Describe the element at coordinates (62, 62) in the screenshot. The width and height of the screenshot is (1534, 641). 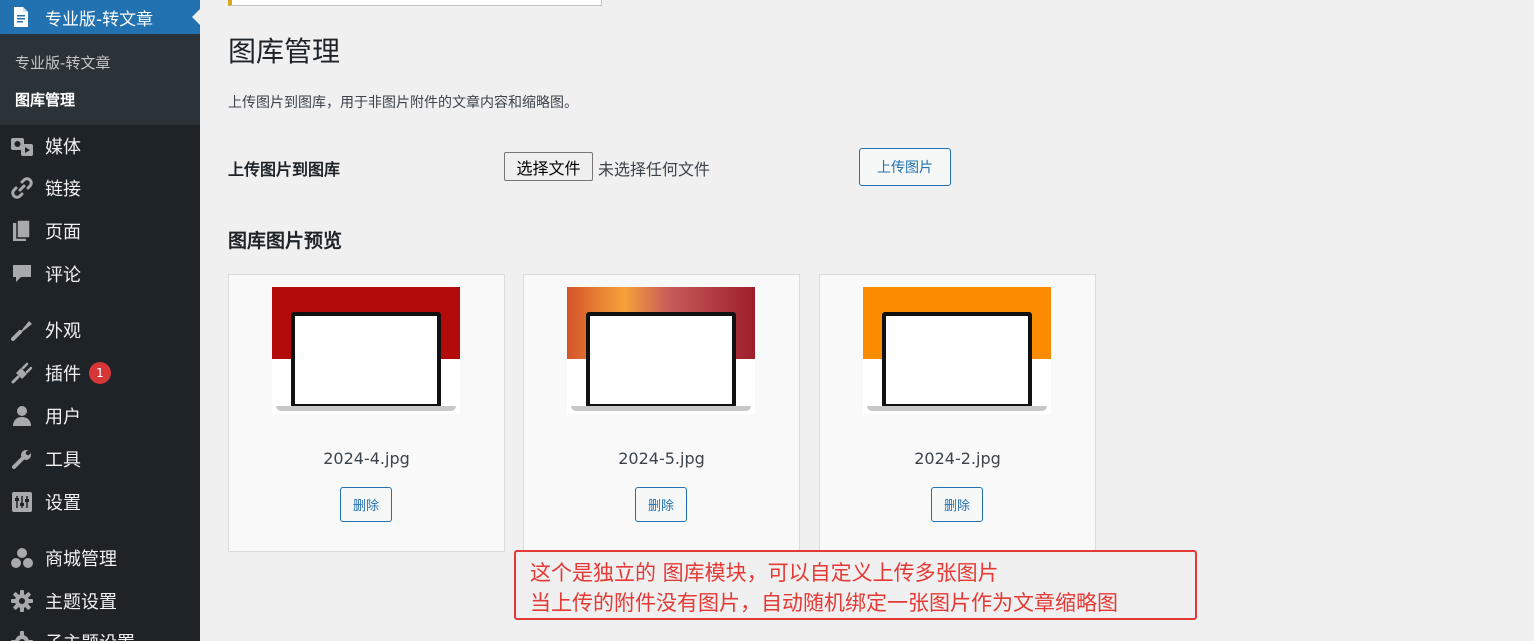
I see `submenu-item-pro-to-post: 专业版-转文章` at that location.